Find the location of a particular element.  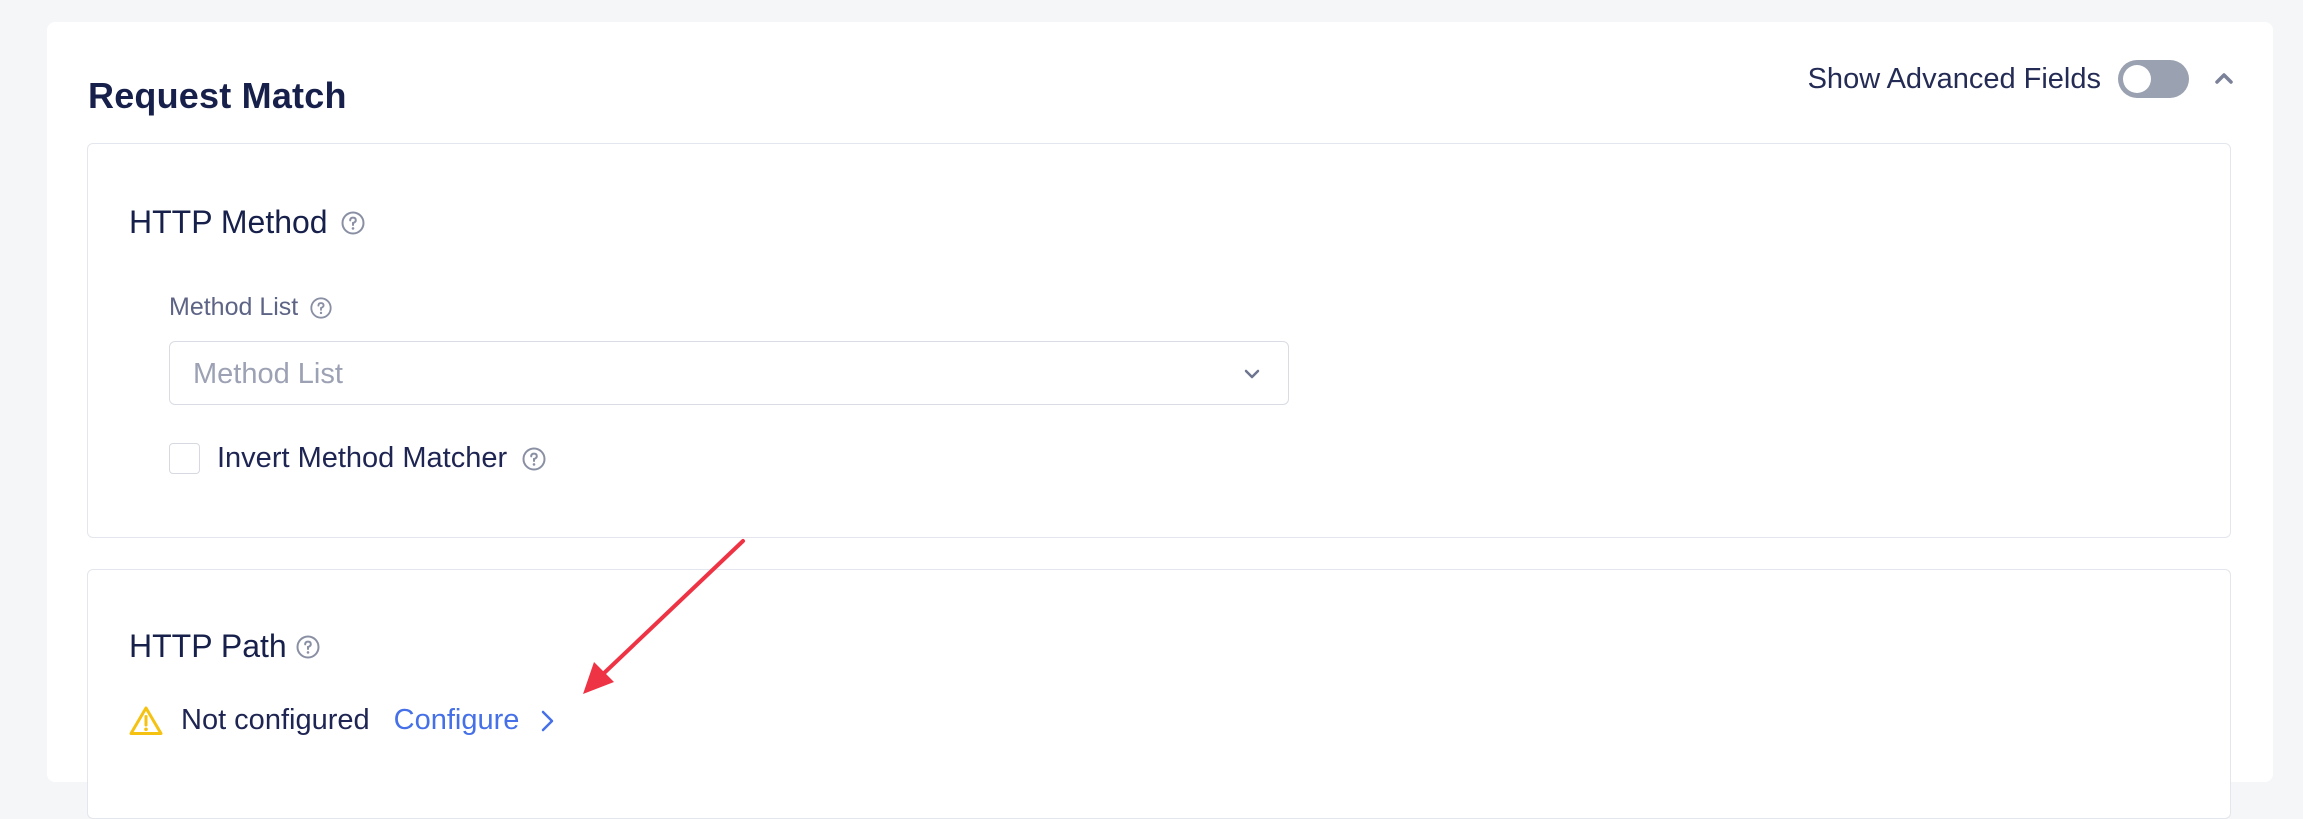

http-path-status-row: Not configured Configure is located at coordinates (343, 720).